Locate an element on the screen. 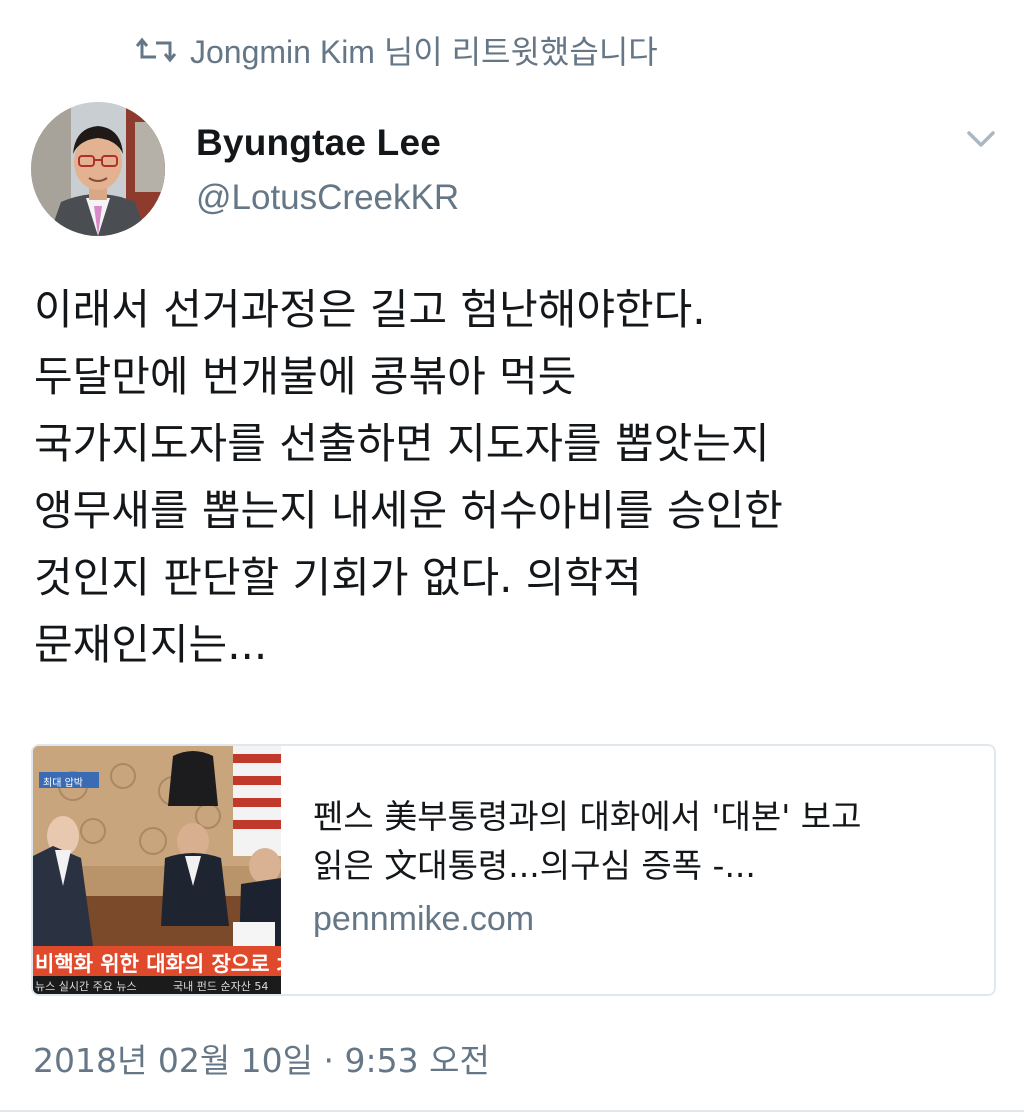 This screenshot has height=1114, width=1024. tweet-line: 것인지 판단할 기회가 없다. 의학적 is located at coordinates (338, 577).